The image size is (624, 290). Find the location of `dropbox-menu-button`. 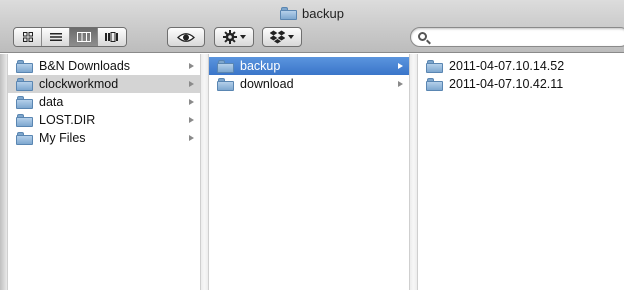

dropbox-menu-button is located at coordinates (282, 37).